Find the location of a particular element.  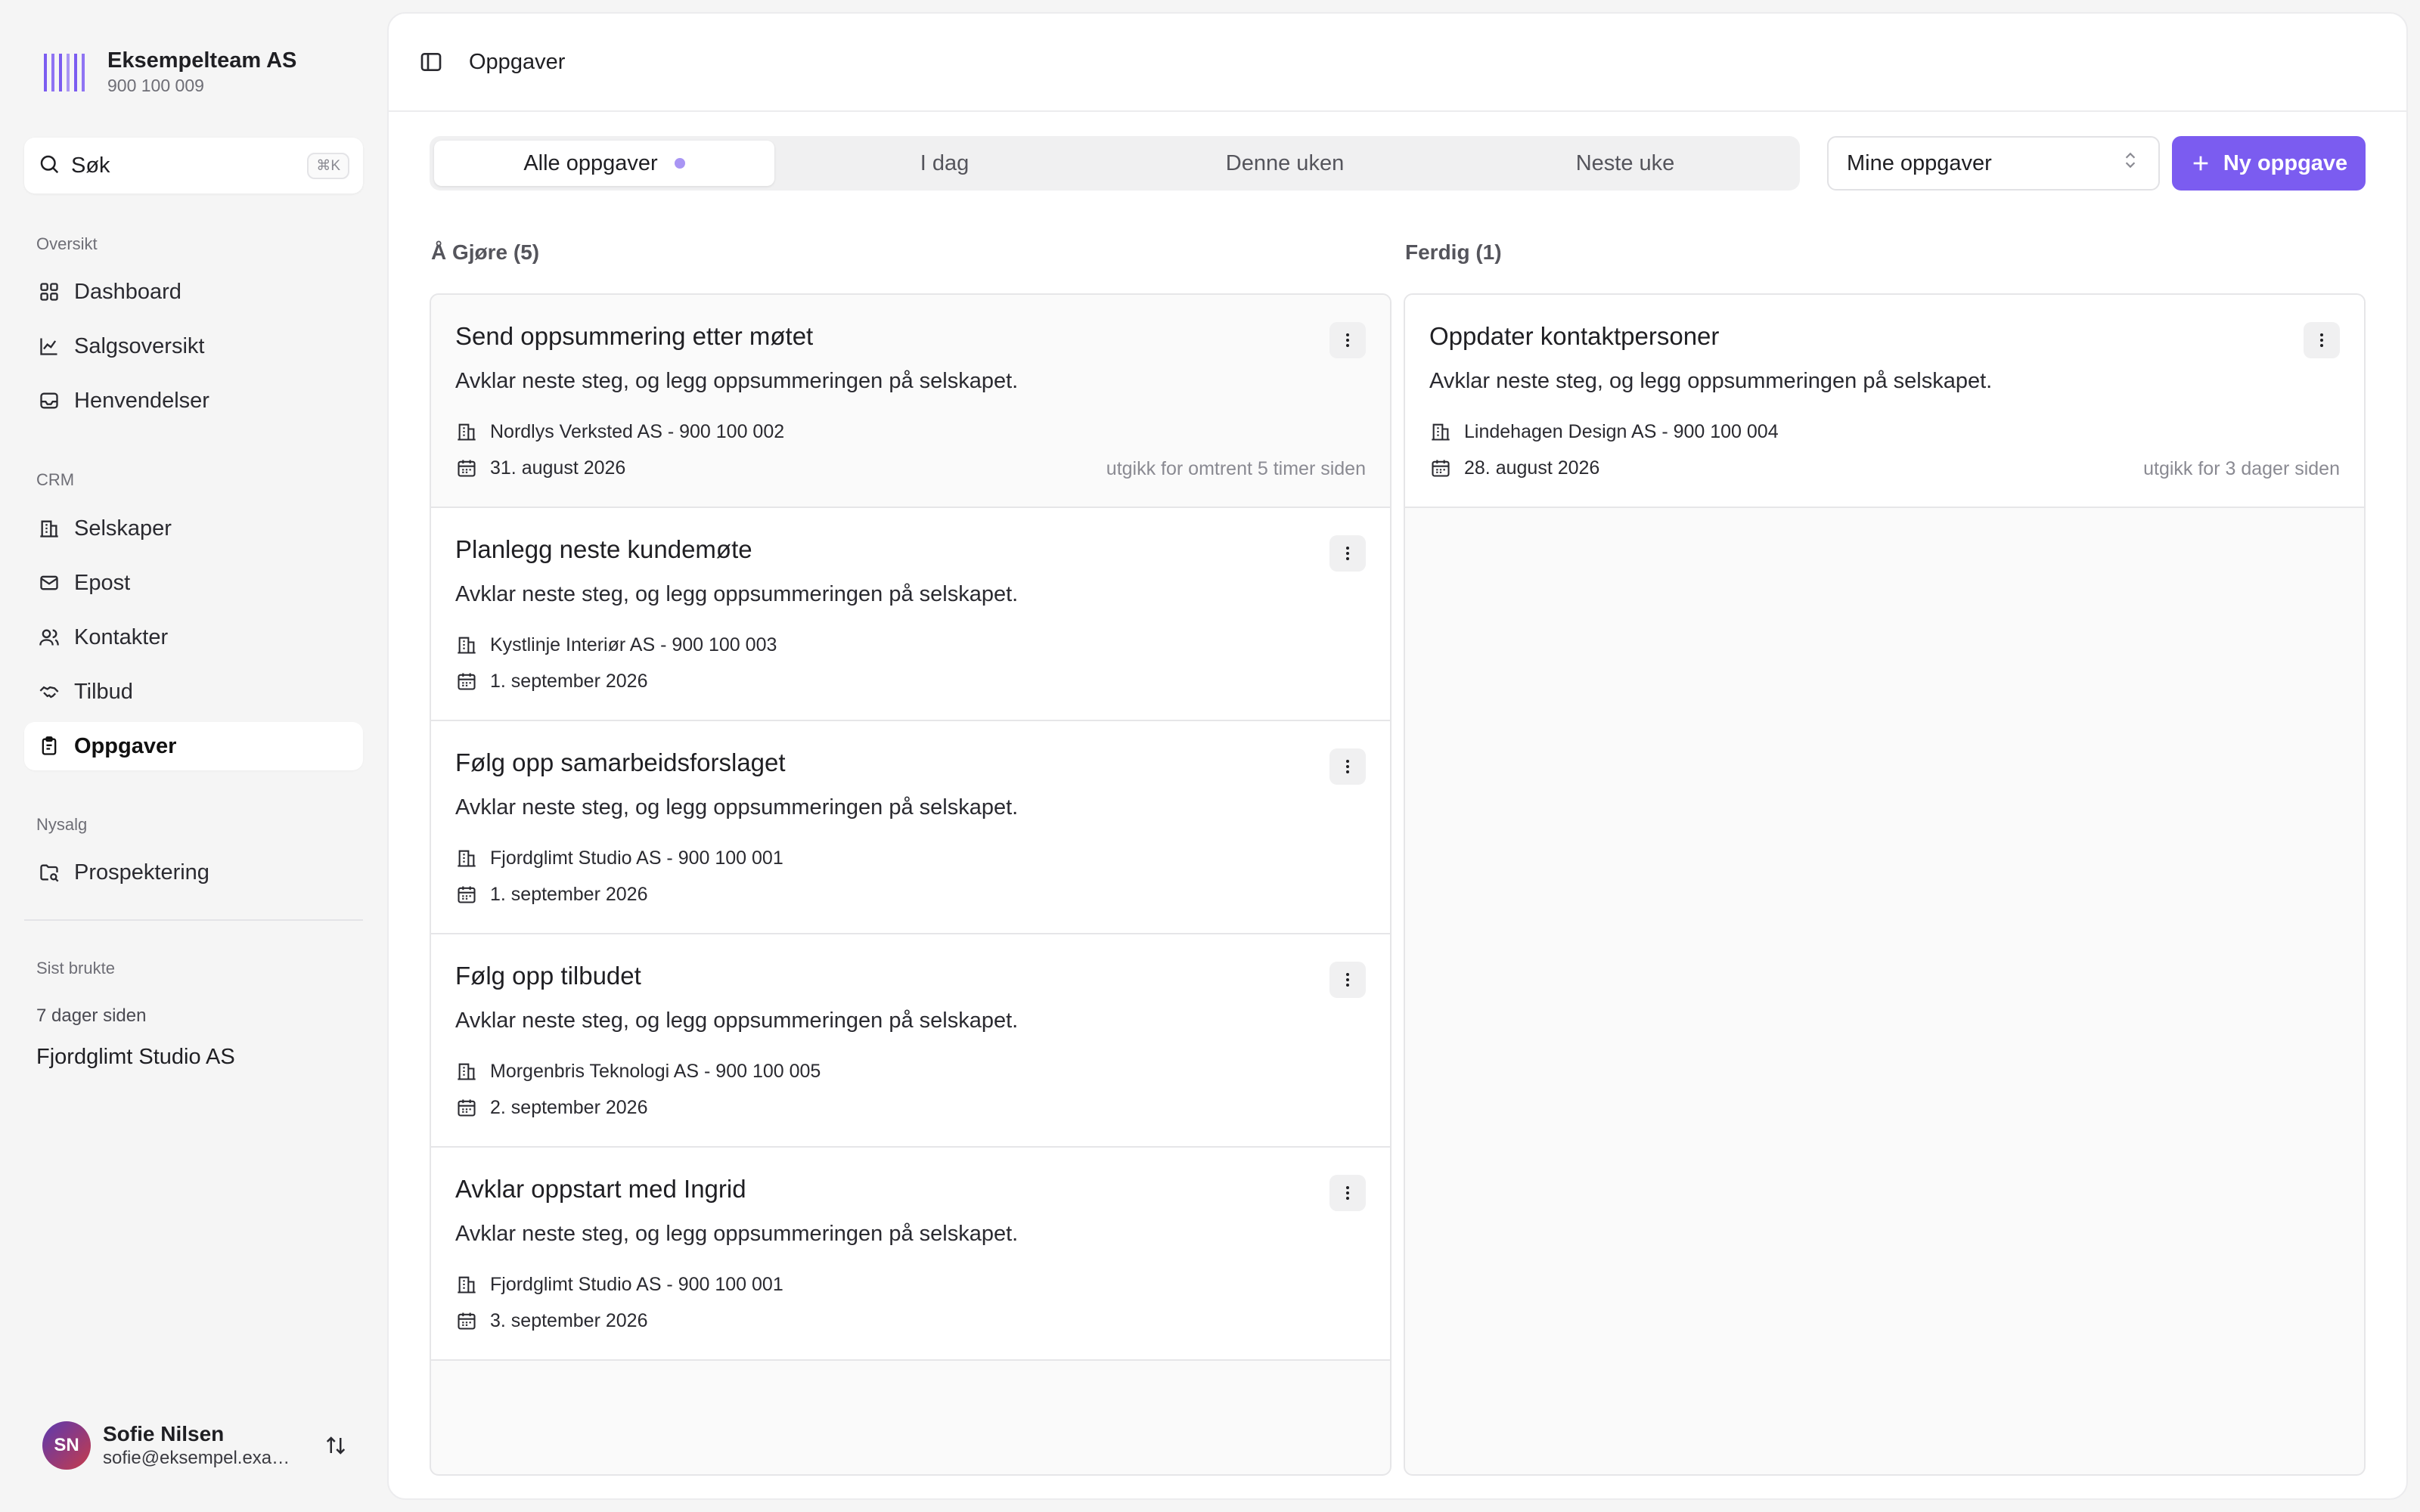

assignee-select: Mine oppgaver is located at coordinates (1993, 163).